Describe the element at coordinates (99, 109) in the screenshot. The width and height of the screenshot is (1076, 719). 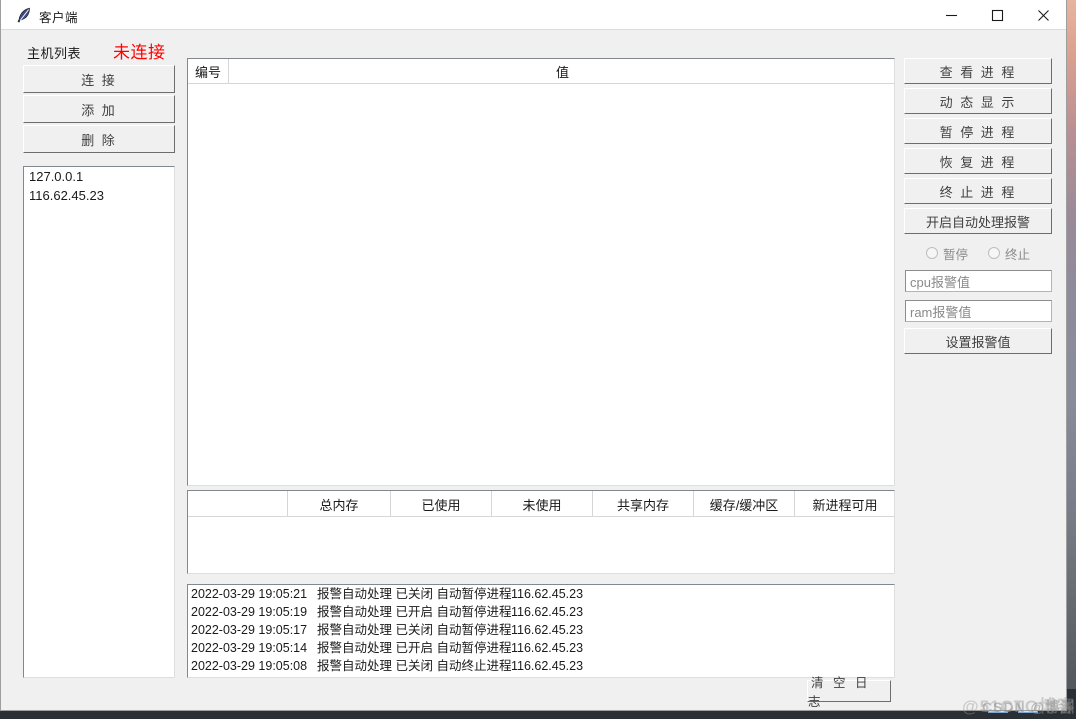
I see `add-host-button: 添 加` at that location.